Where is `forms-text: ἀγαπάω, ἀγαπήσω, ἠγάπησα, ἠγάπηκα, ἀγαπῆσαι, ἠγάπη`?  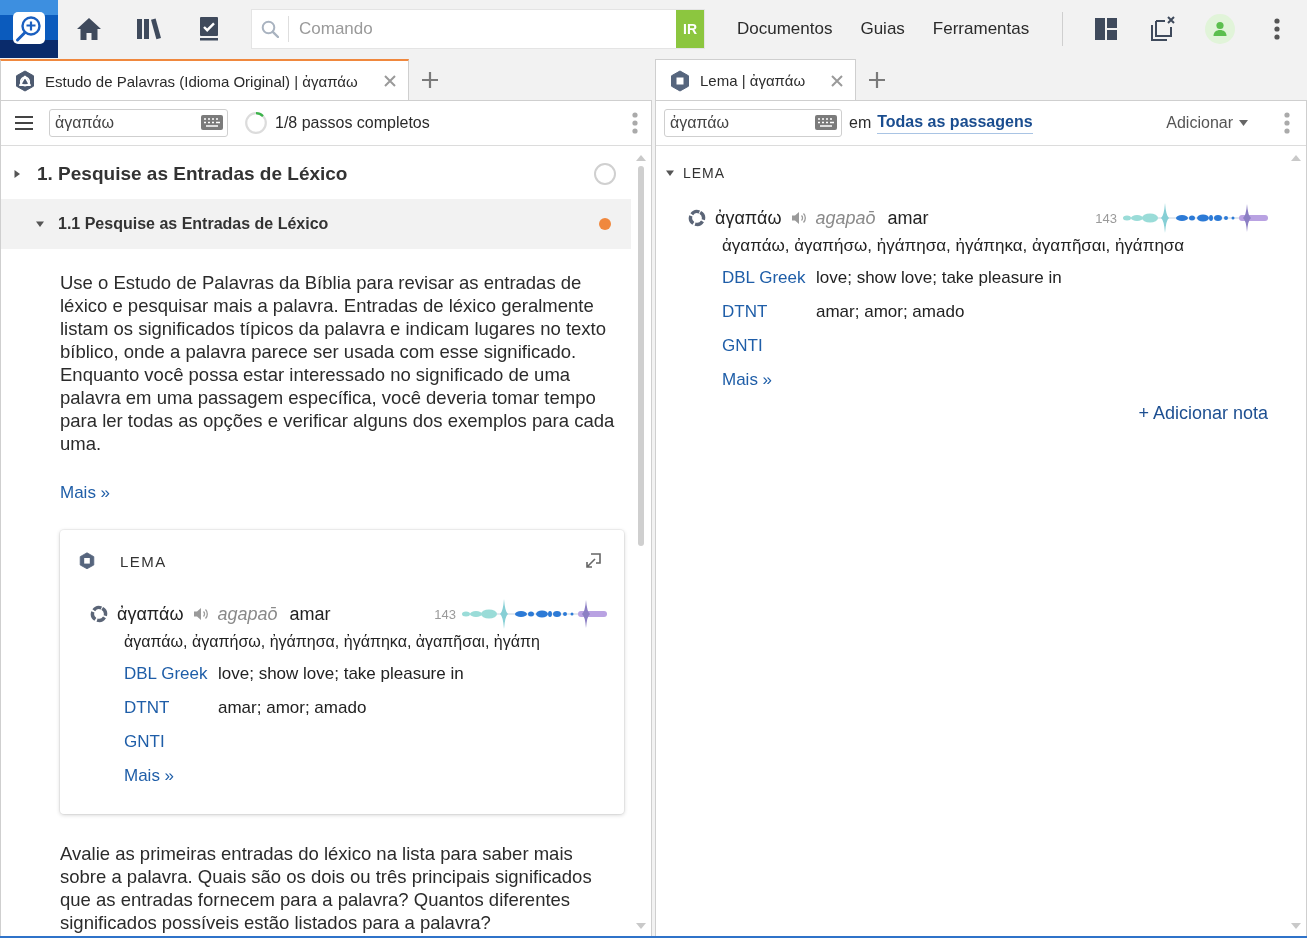 forms-text: ἀγαπάω, ἀγαπήσω, ἠγάπησα, ἠγάπηκα, ἀγαπῆσαι, ἠγάπη is located at coordinates (332, 642).